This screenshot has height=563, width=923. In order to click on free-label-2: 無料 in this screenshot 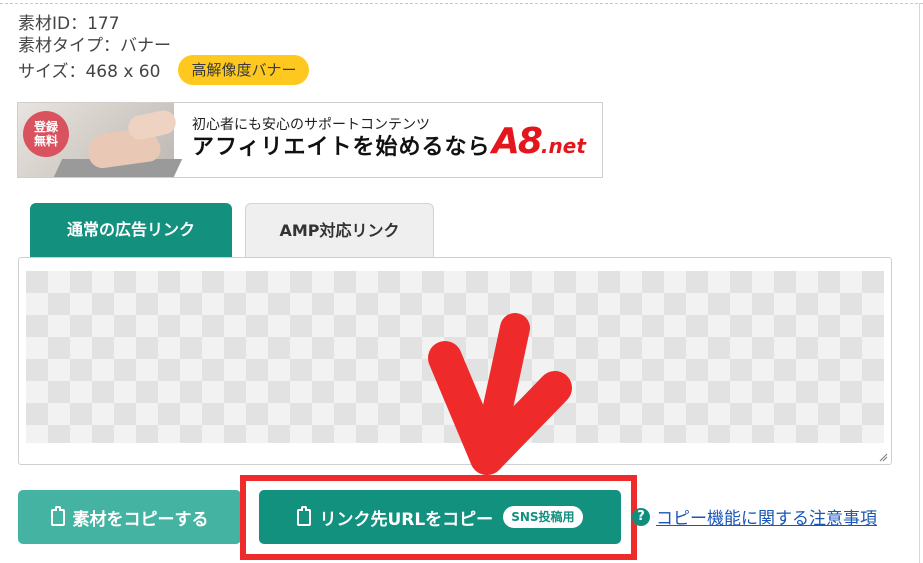, I will do `click(45, 141)`.